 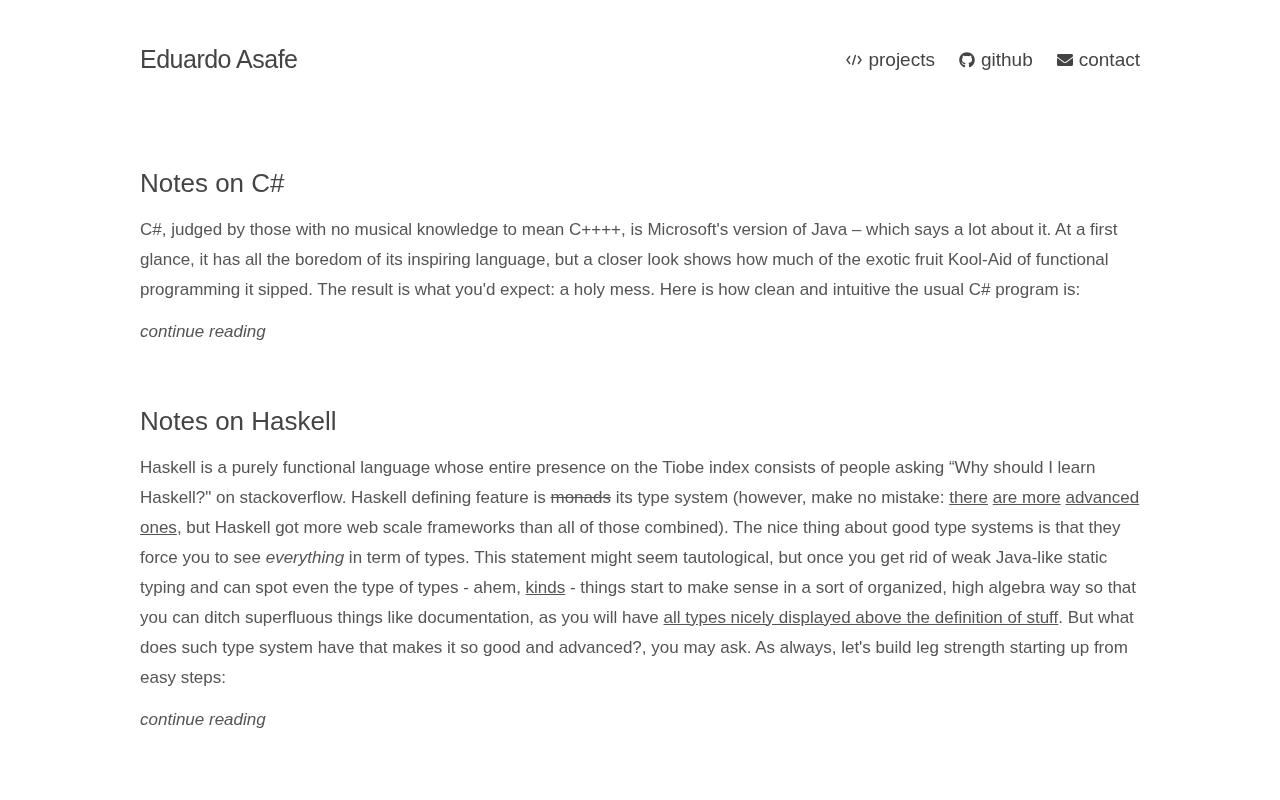 What do you see at coordinates (158, 527) in the screenshot?
I see `text-link: ones` at bounding box center [158, 527].